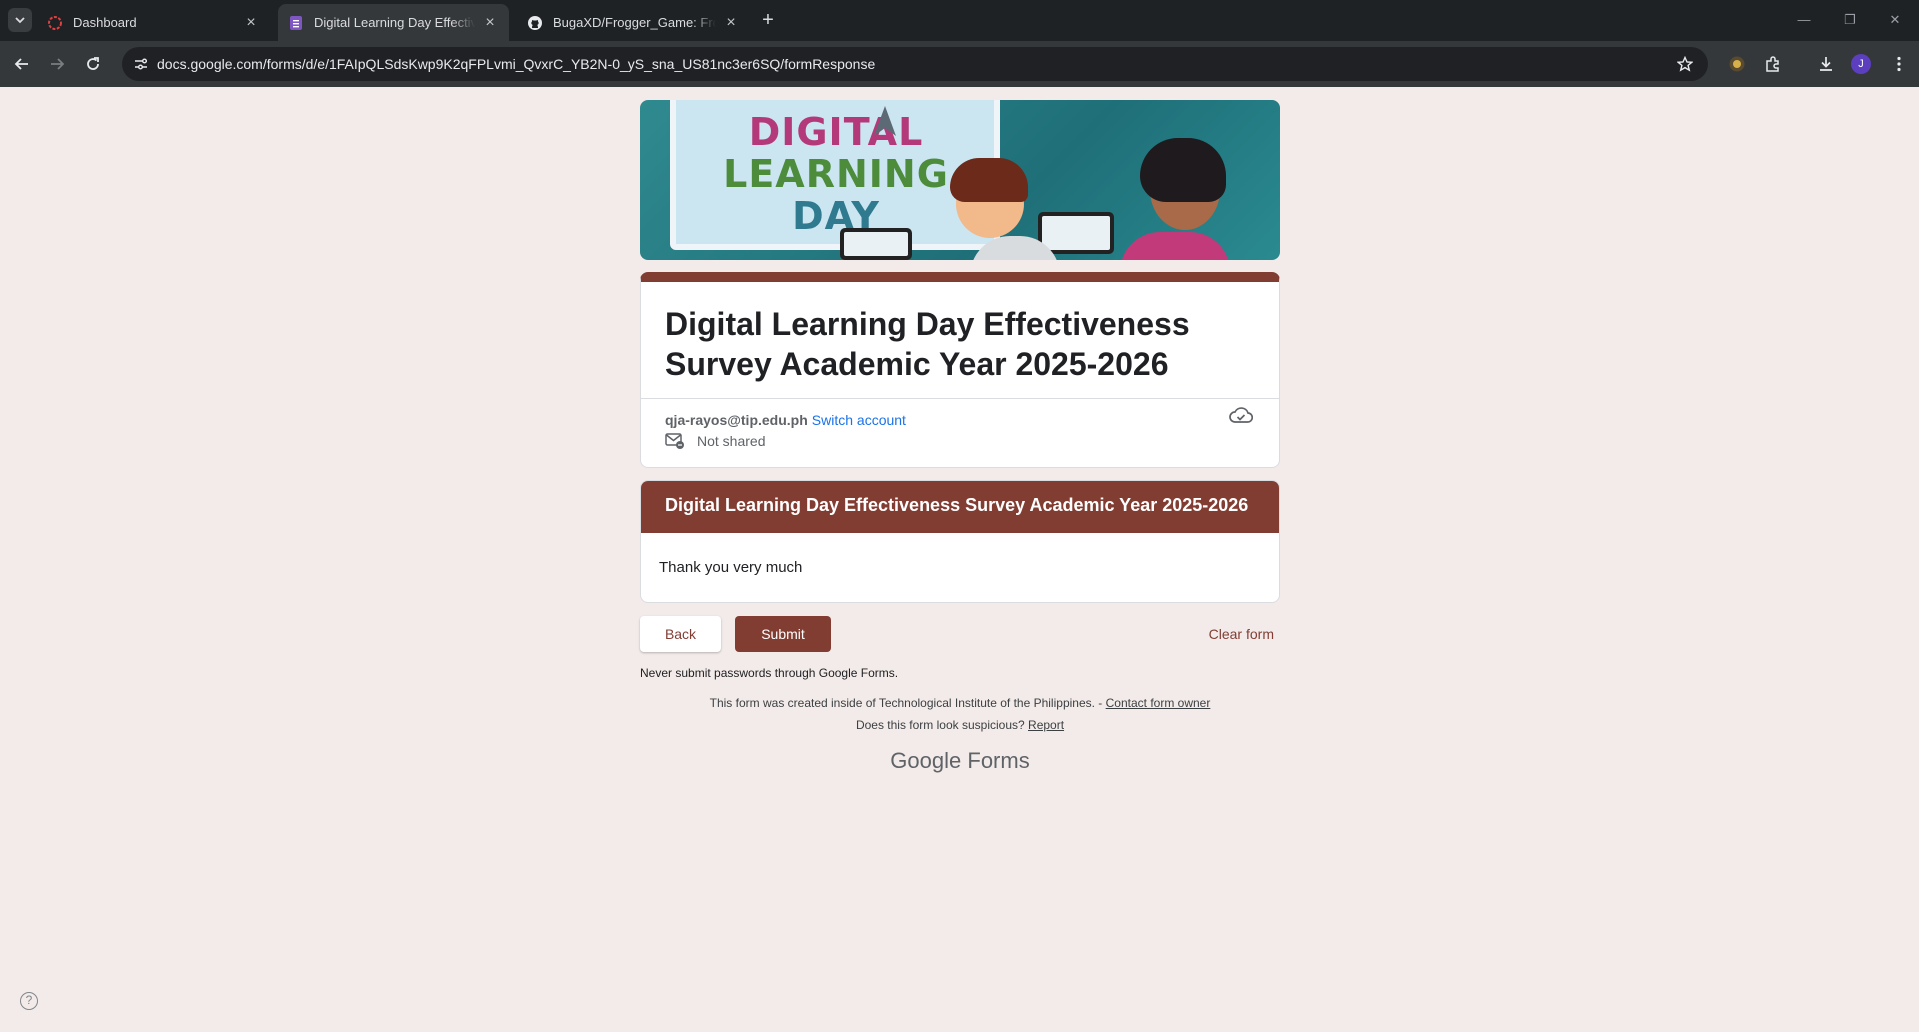  What do you see at coordinates (1804, 20) in the screenshot?
I see `minimize-icon: —` at bounding box center [1804, 20].